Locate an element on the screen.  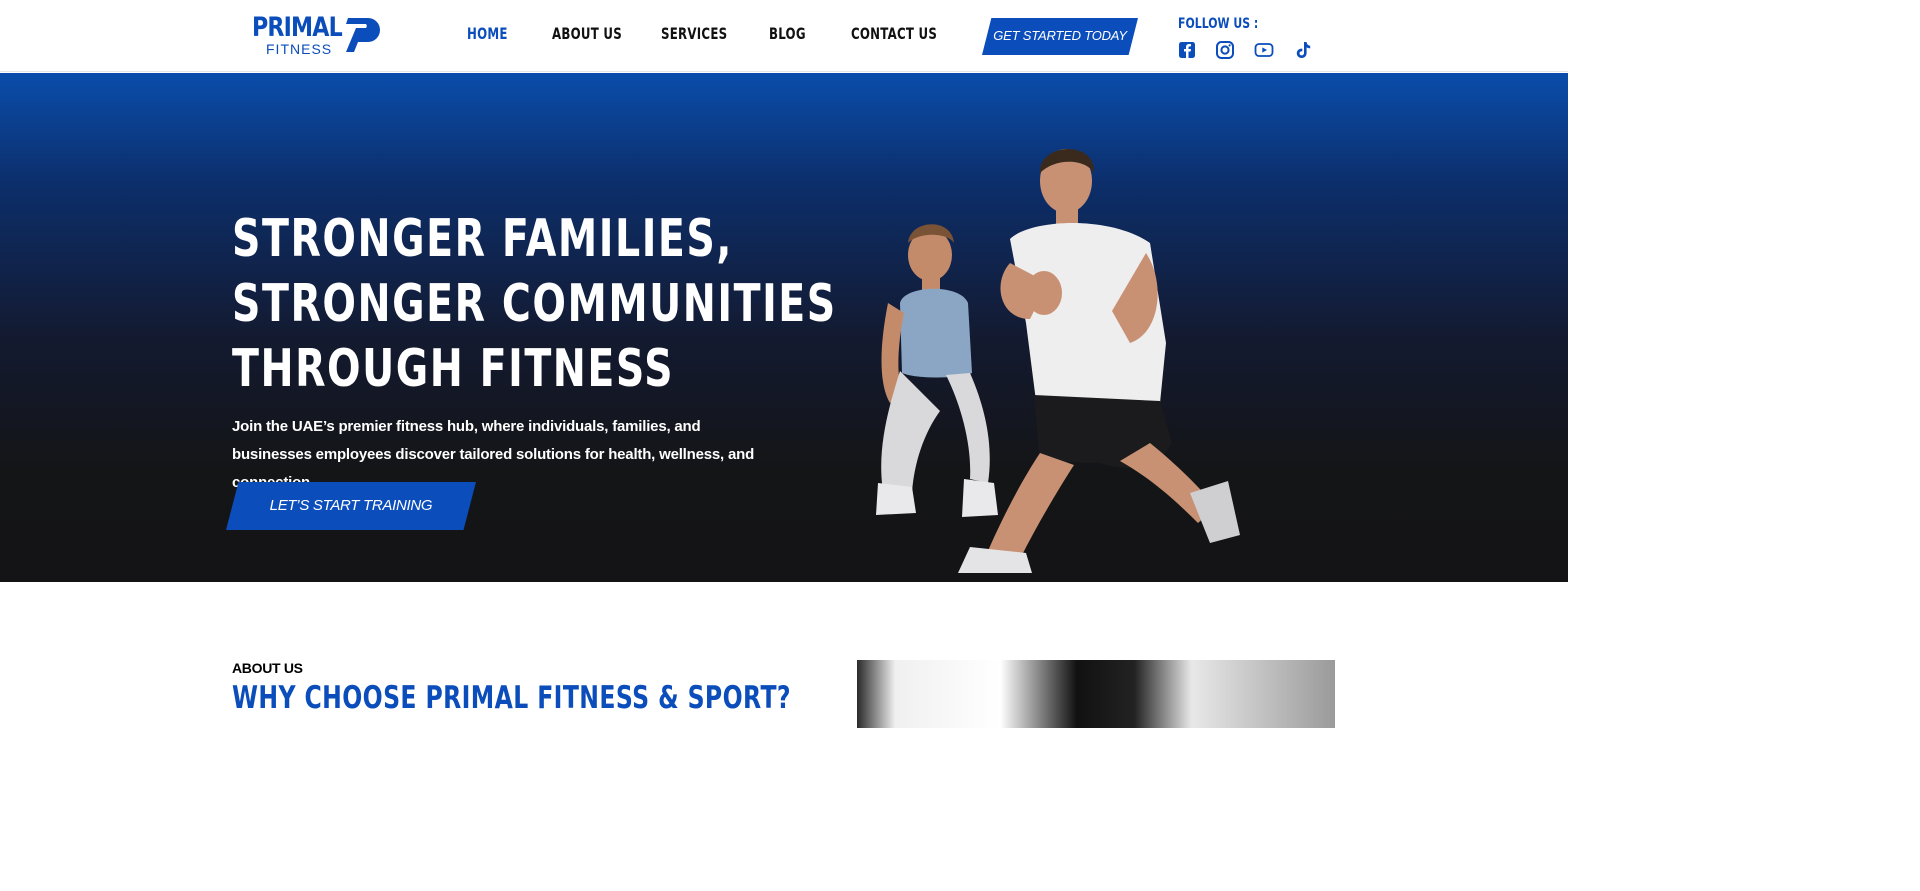
hero-title-line: STRONGER FAMILIES, is located at coordinates (482, 239).